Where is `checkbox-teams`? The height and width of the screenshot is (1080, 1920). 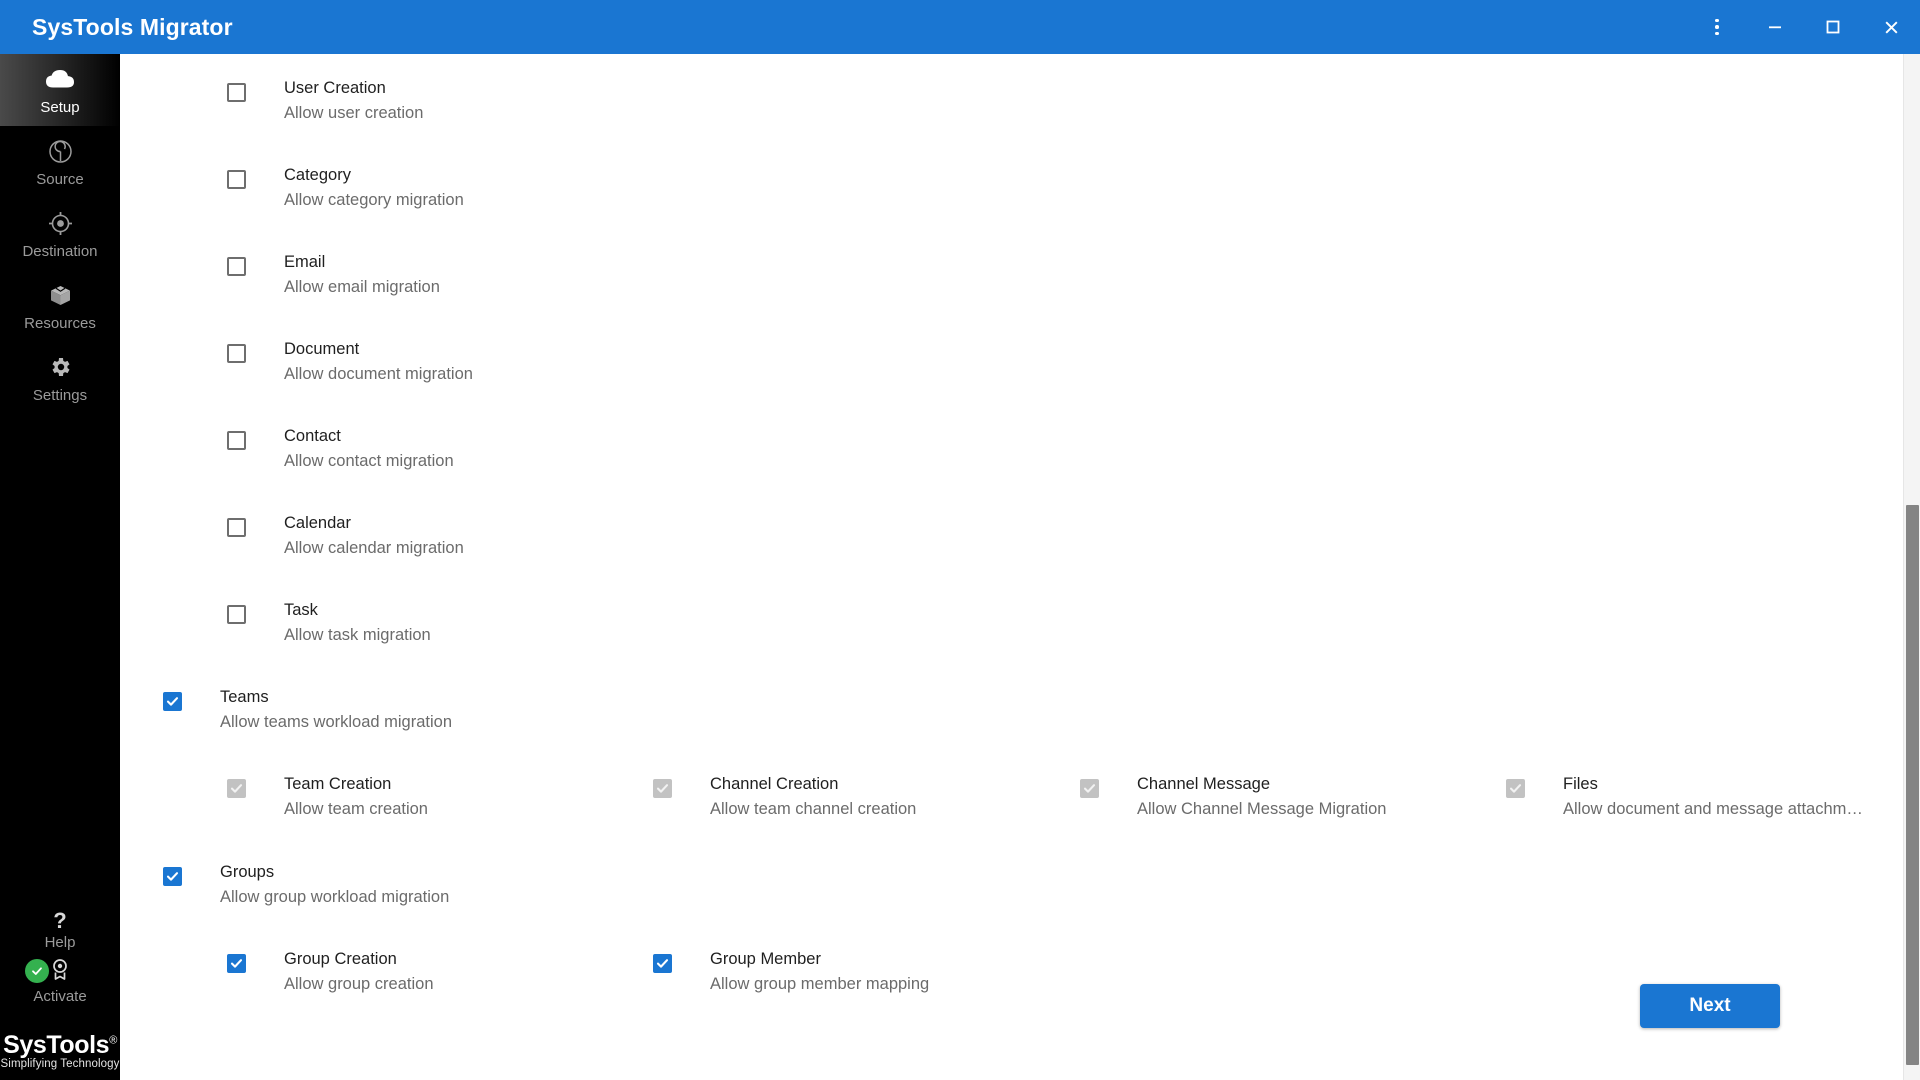
checkbox-teams is located at coordinates (172, 701).